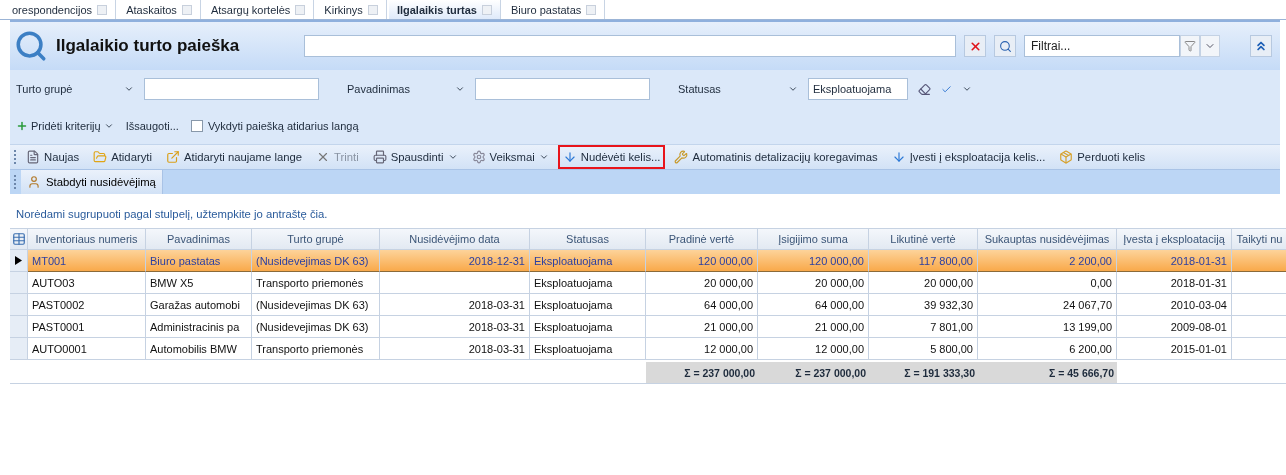  I want to click on eraser-icon, so click(924, 89).